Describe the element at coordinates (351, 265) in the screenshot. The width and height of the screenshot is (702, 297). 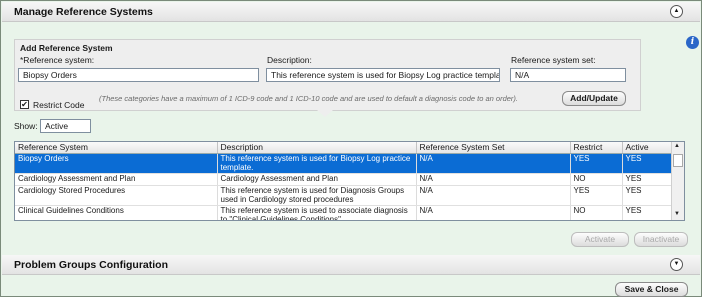
I see `problem-groups-header: Problem Groups Configuration ▼` at that location.